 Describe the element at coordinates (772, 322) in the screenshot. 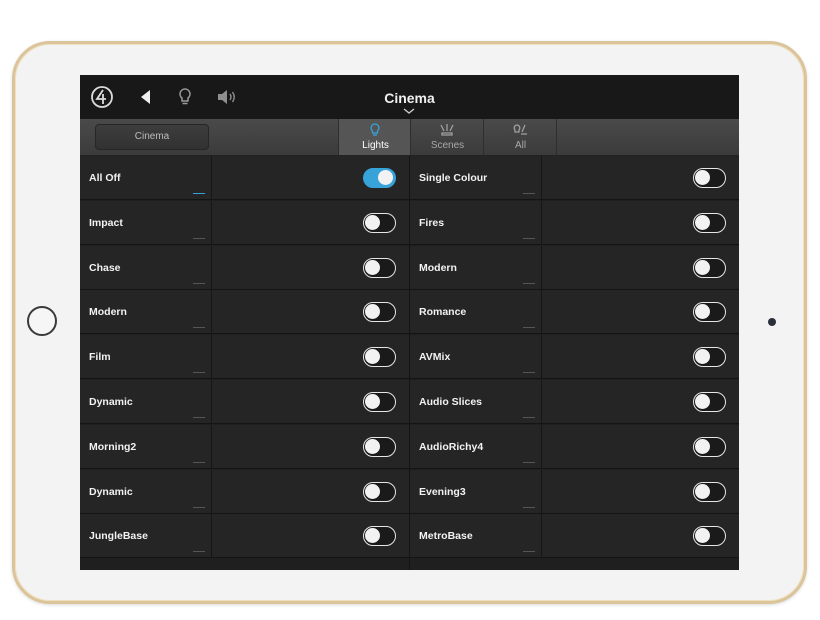

I see `front-camera` at that location.